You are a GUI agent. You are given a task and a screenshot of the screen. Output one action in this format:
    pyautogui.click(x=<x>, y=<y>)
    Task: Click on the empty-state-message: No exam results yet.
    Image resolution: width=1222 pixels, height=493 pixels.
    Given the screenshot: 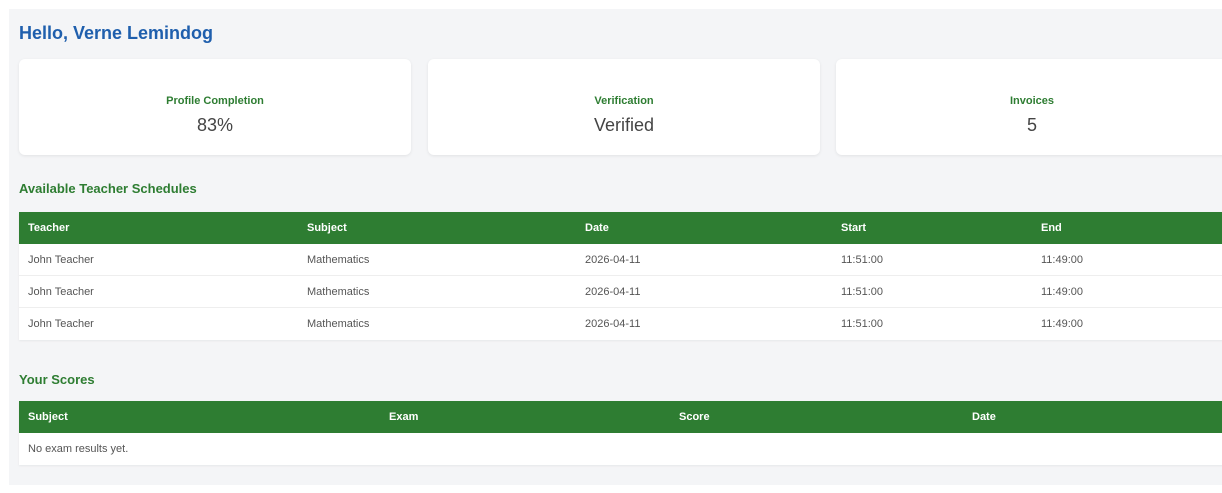 What is the action you would take?
    pyautogui.click(x=78, y=449)
    